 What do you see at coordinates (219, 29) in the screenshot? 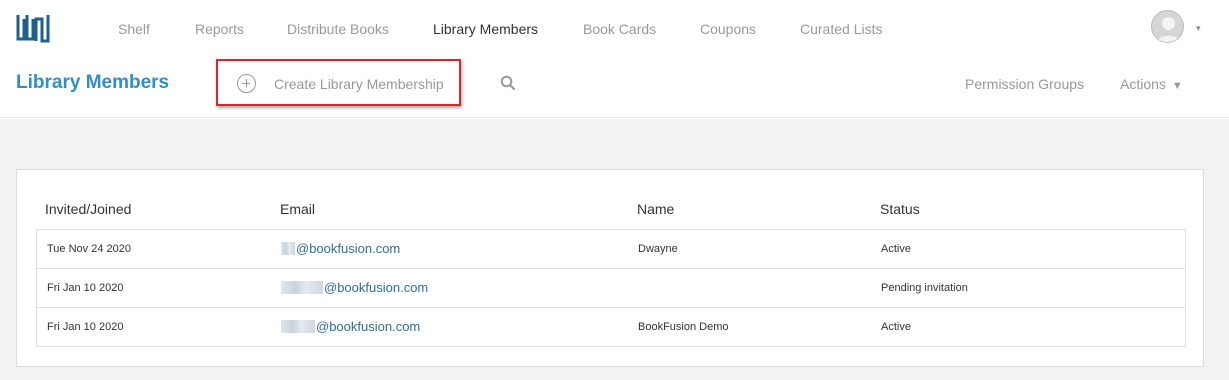
I see `nav-reports: Reports` at bounding box center [219, 29].